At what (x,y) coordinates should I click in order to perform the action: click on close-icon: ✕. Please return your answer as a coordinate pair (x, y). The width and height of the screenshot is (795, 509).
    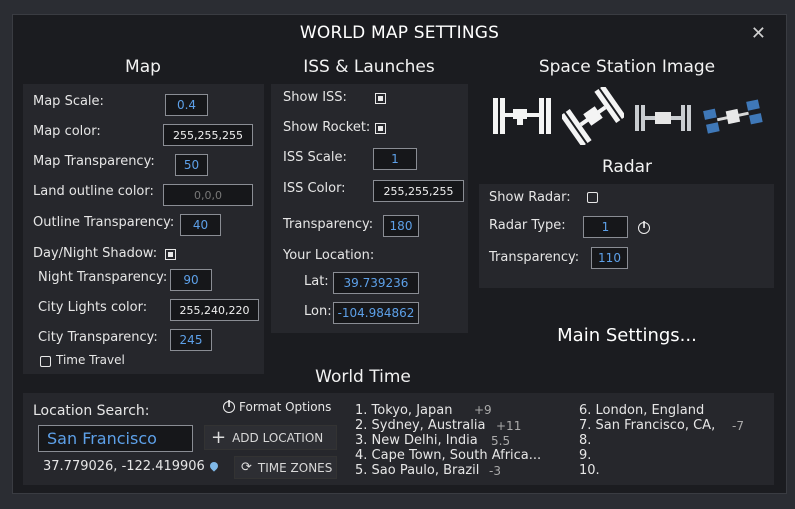
    Looking at the image, I should click on (758, 33).